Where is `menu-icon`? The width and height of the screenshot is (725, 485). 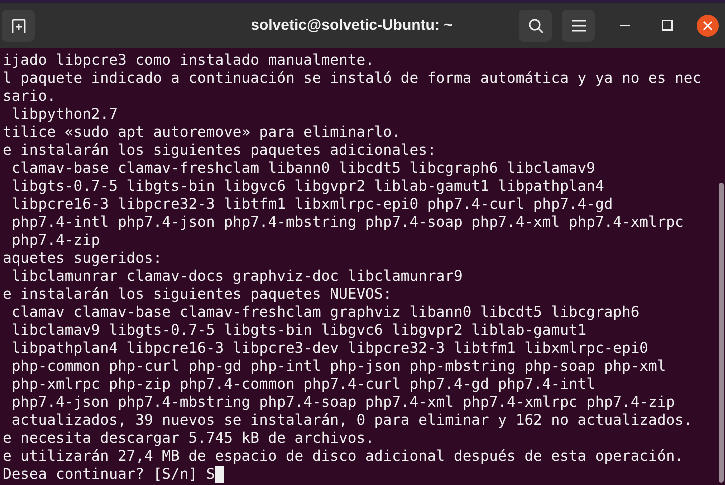 menu-icon is located at coordinates (579, 26).